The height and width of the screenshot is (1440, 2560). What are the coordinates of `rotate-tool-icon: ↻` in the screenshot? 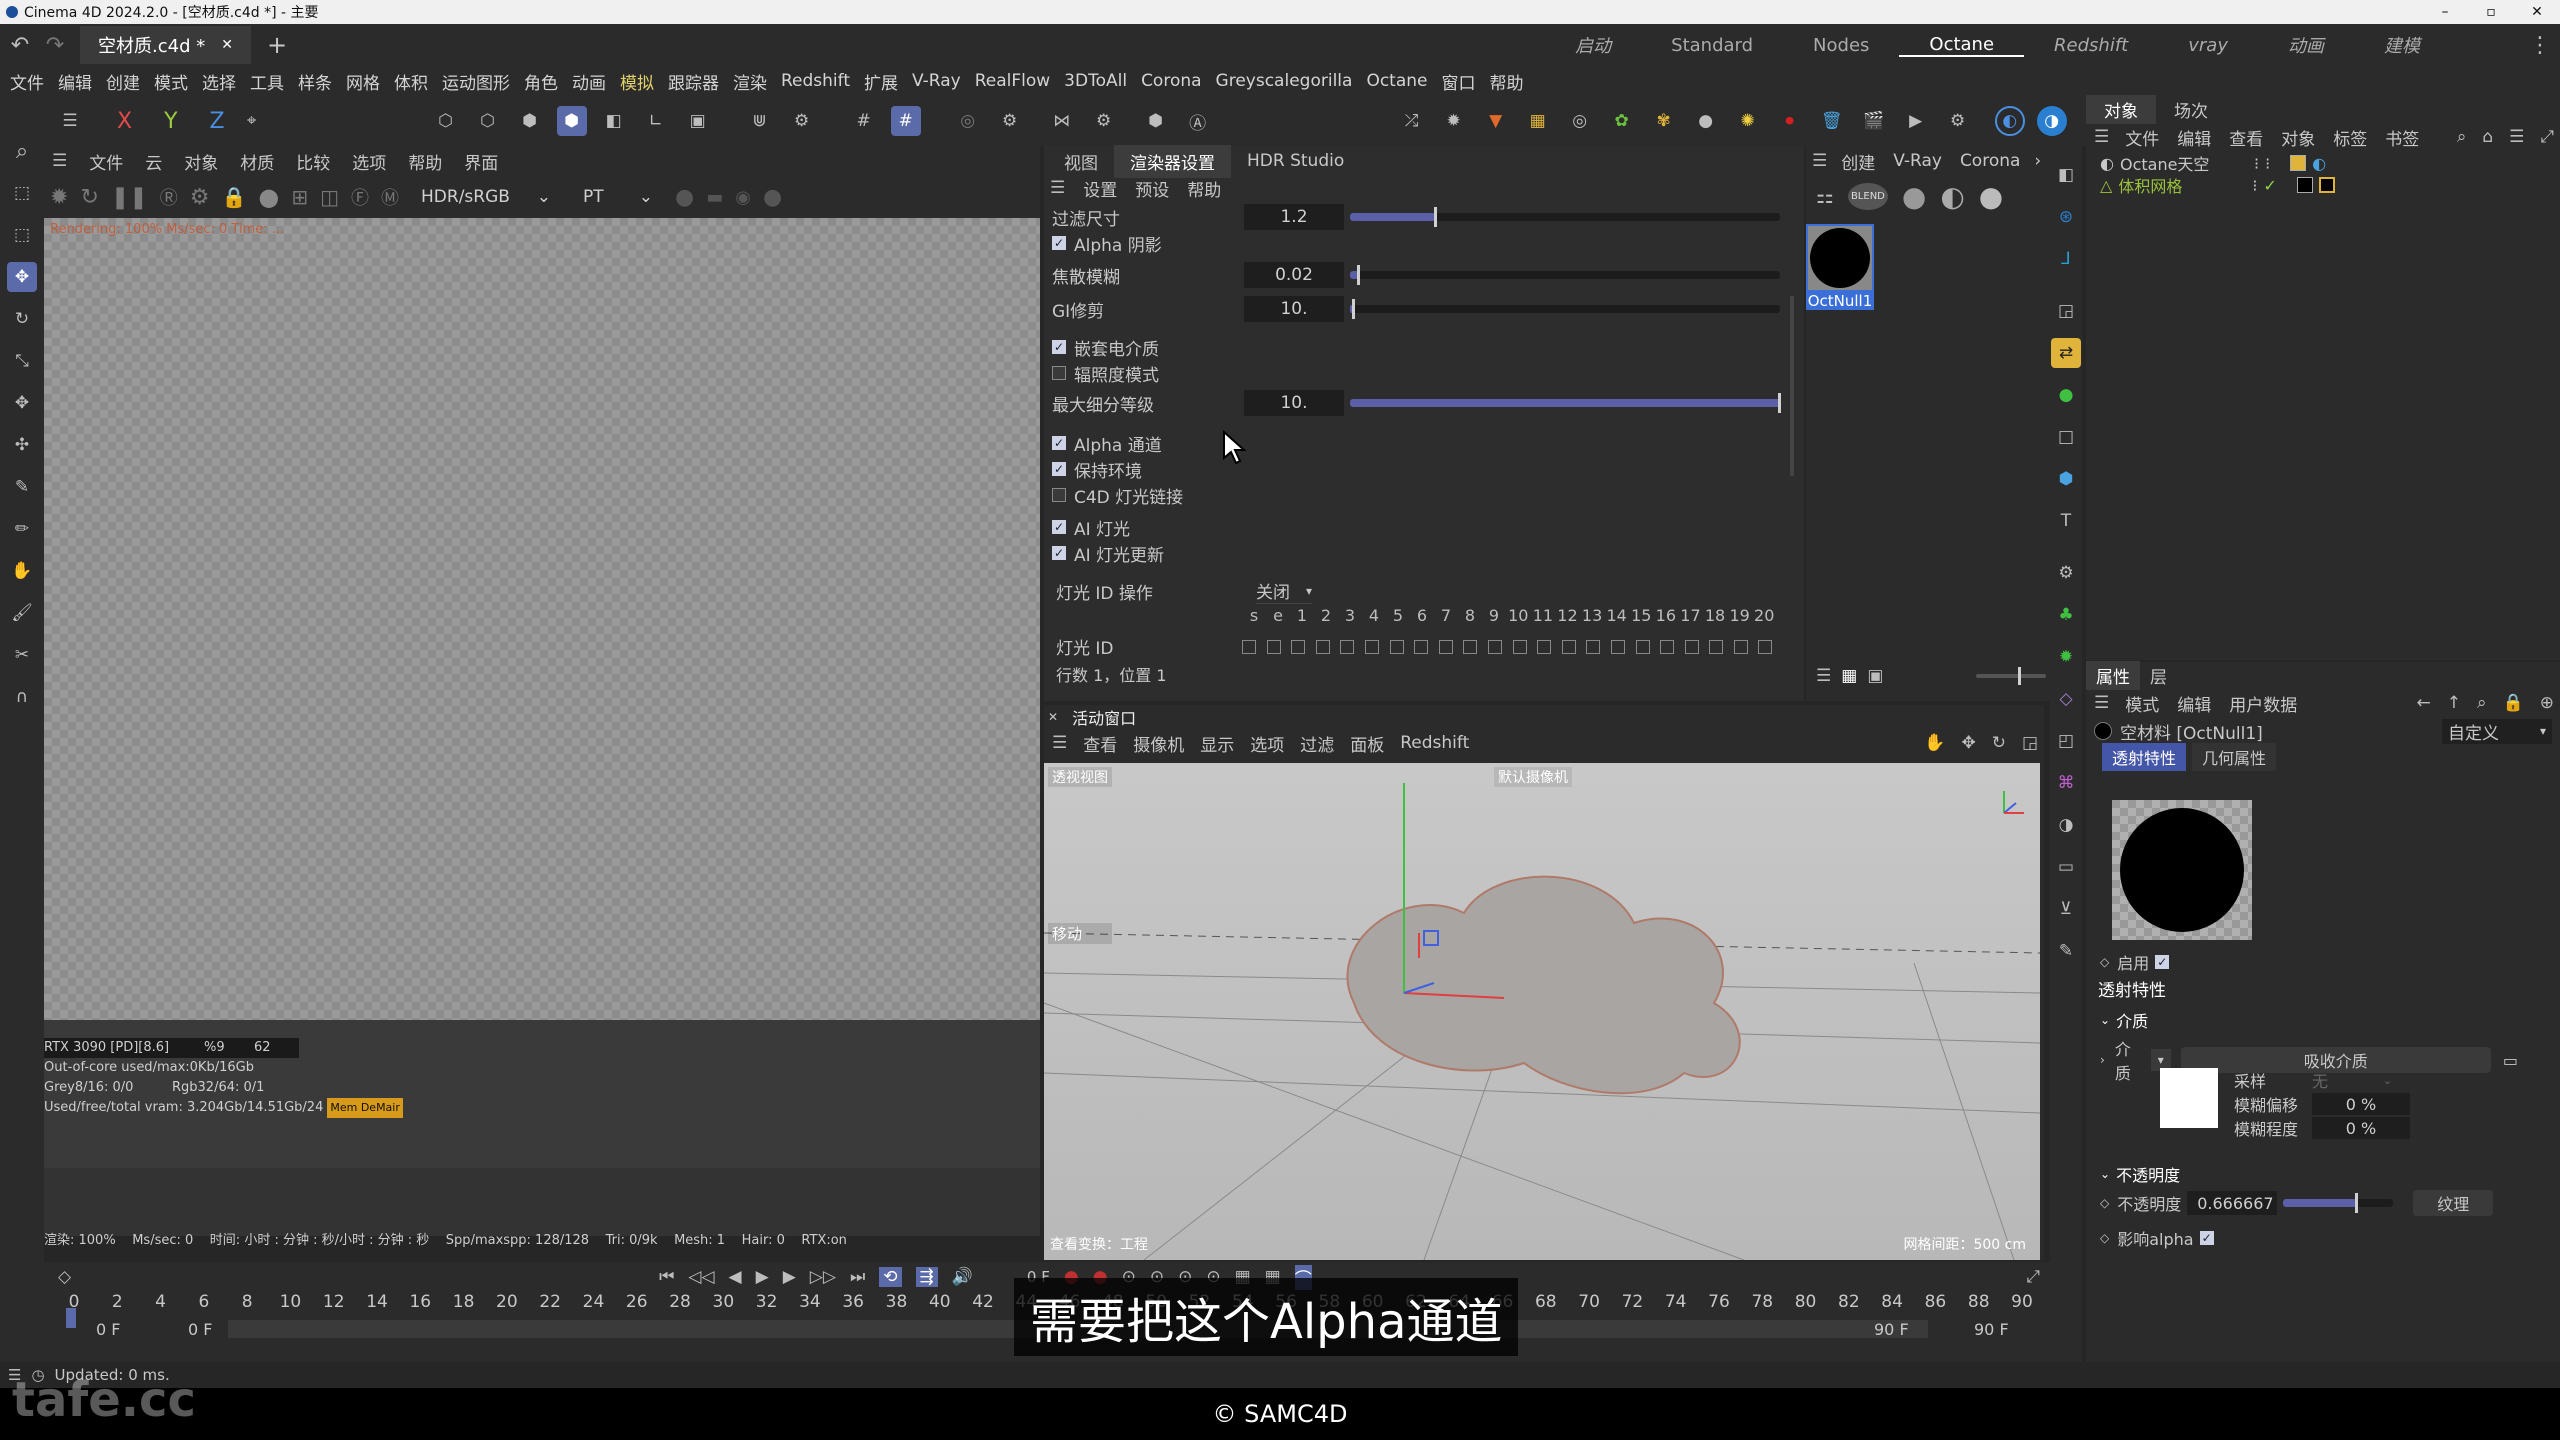 It's located at (22, 319).